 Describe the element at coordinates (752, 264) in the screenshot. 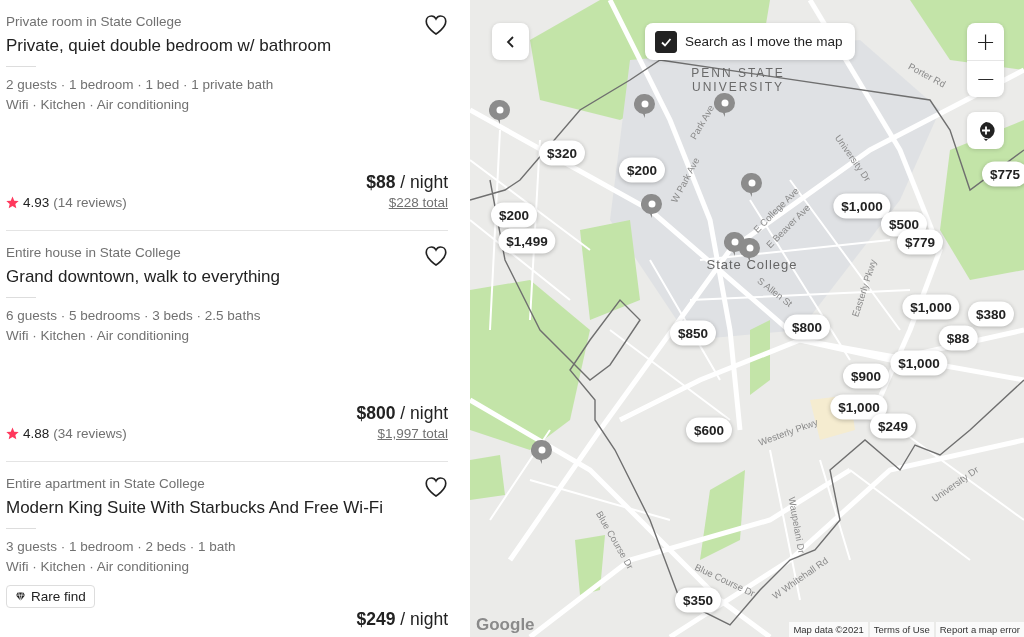

I see `place-label: State College` at that location.